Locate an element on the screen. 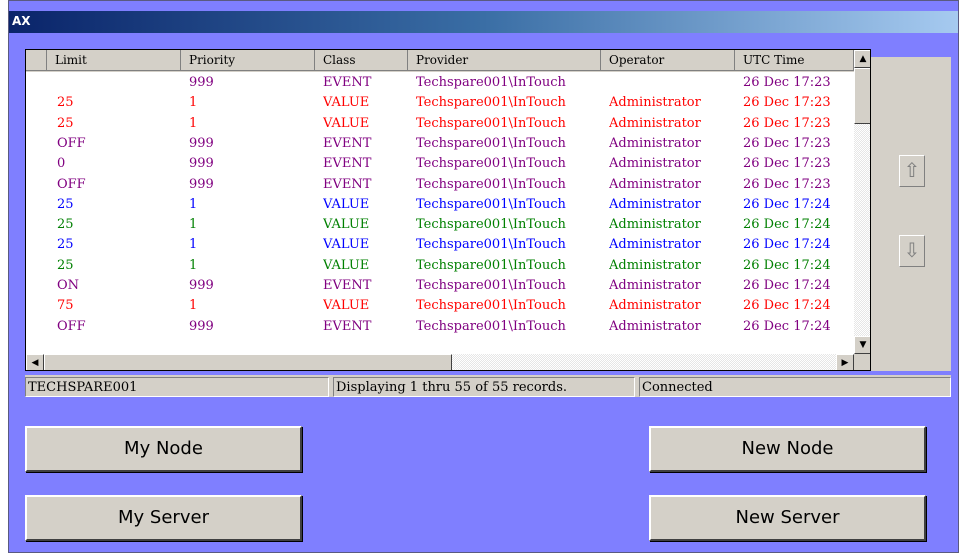  cell-limit: 0 is located at coordinates (61, 164).